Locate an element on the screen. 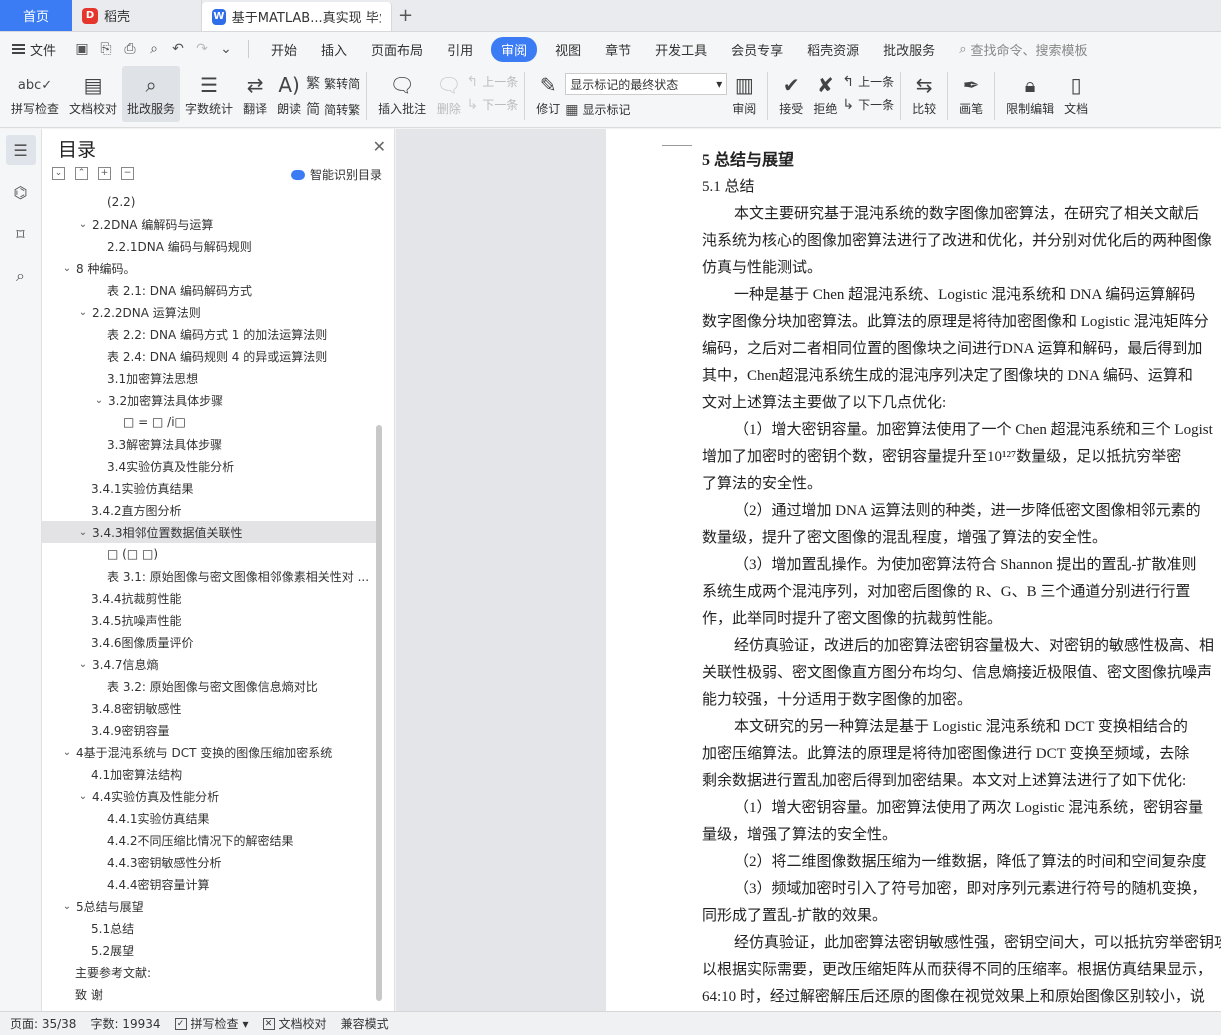 The width and height of the screenshot is (1221, 1035). tab-home: 首页 is located at coordinates (36, 15).